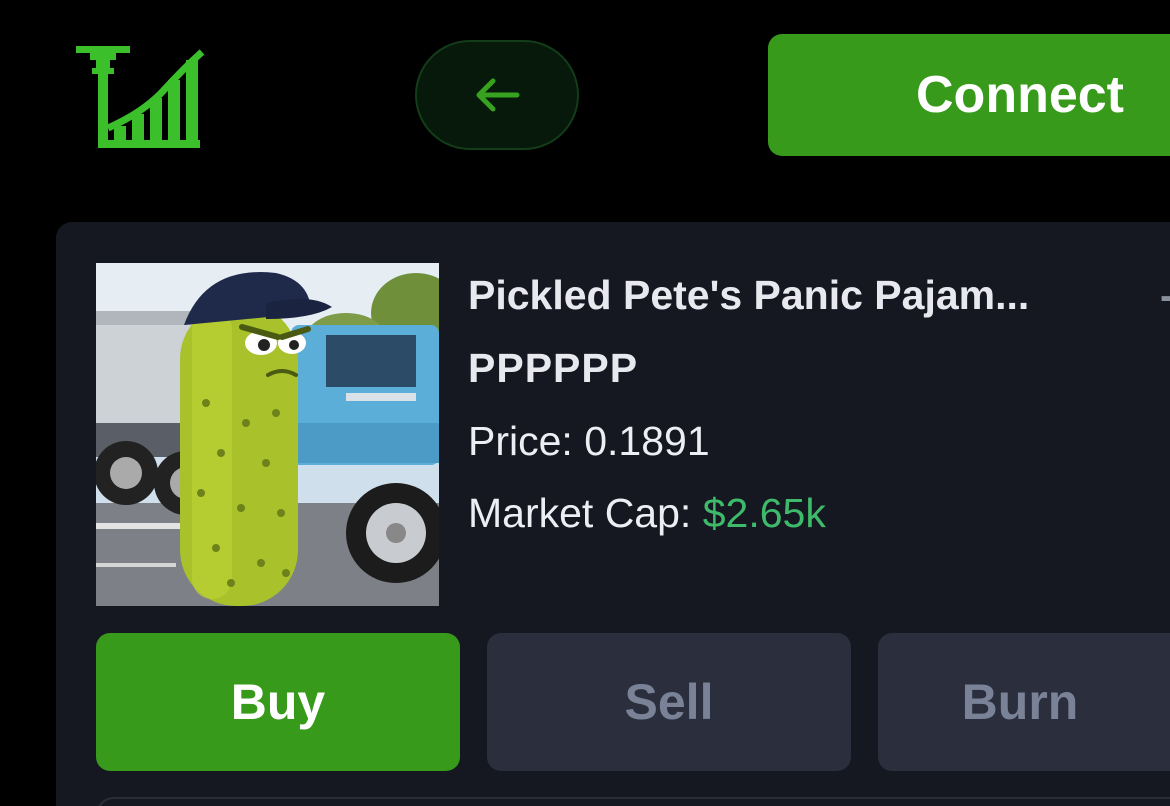 This screenshot has width=1170, height=806. Describe the element at coordinates (647, 441) in the screenshot. I see `price-value: 0.1891` at that location.